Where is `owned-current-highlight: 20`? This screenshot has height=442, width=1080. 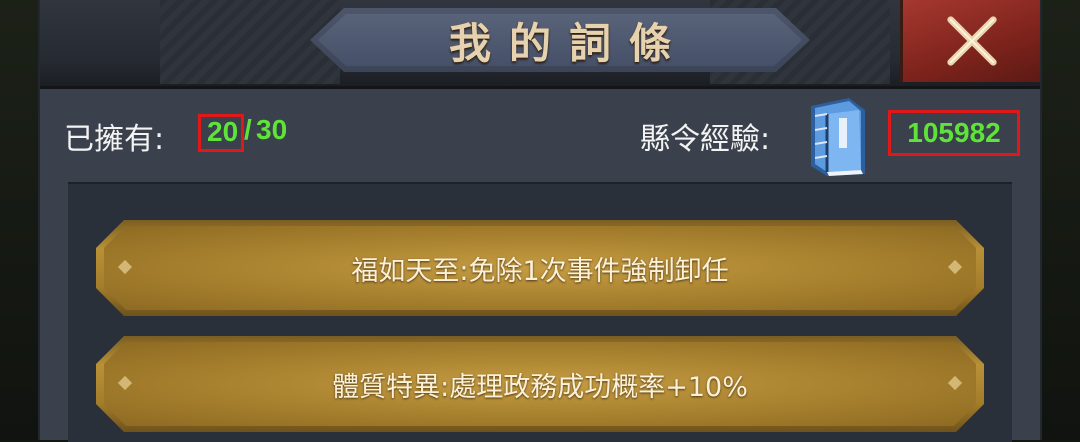 owned-current-highlight: 20 is located at coordinates (221, 133).